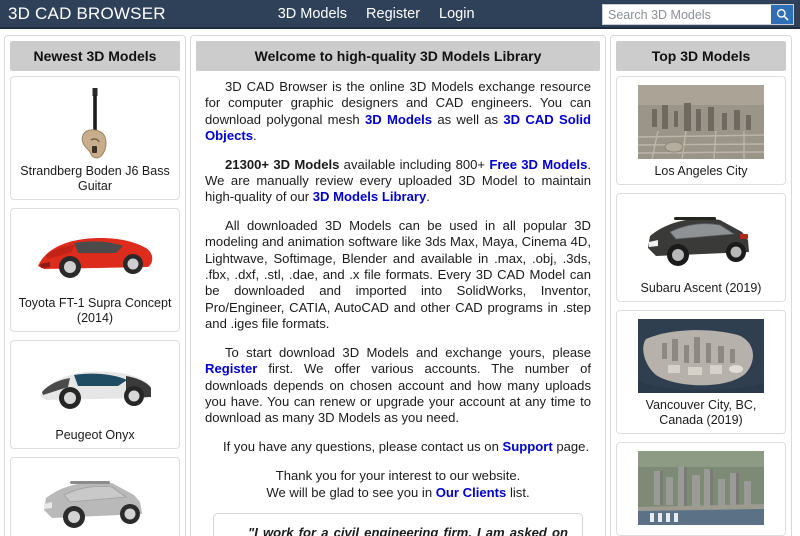 This screenshot has height=536, width=800. Describe the element at coordinates (687, 14) in the screenshot. I see `search-input` at that location.